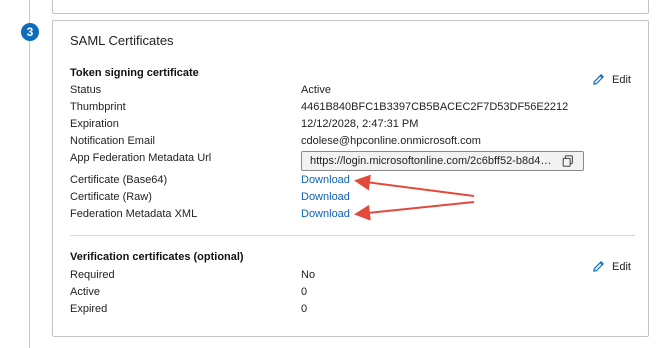 Image resolution: width=671 pixels, height=348 pixels. Describe the element at coordinates (325, 214) in the screenshot. I see `federation-metadata-xml-download-link: Download` at that location.